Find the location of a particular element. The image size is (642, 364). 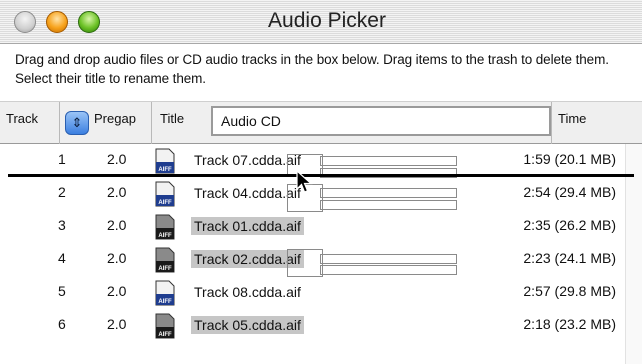

column-header-track: Track is located at coordinates (30, 123).